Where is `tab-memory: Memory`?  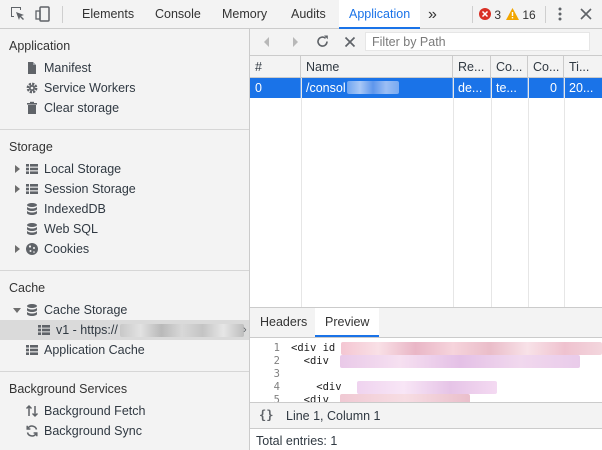
tab-memory: Memory is located at coordinates (244, 14).